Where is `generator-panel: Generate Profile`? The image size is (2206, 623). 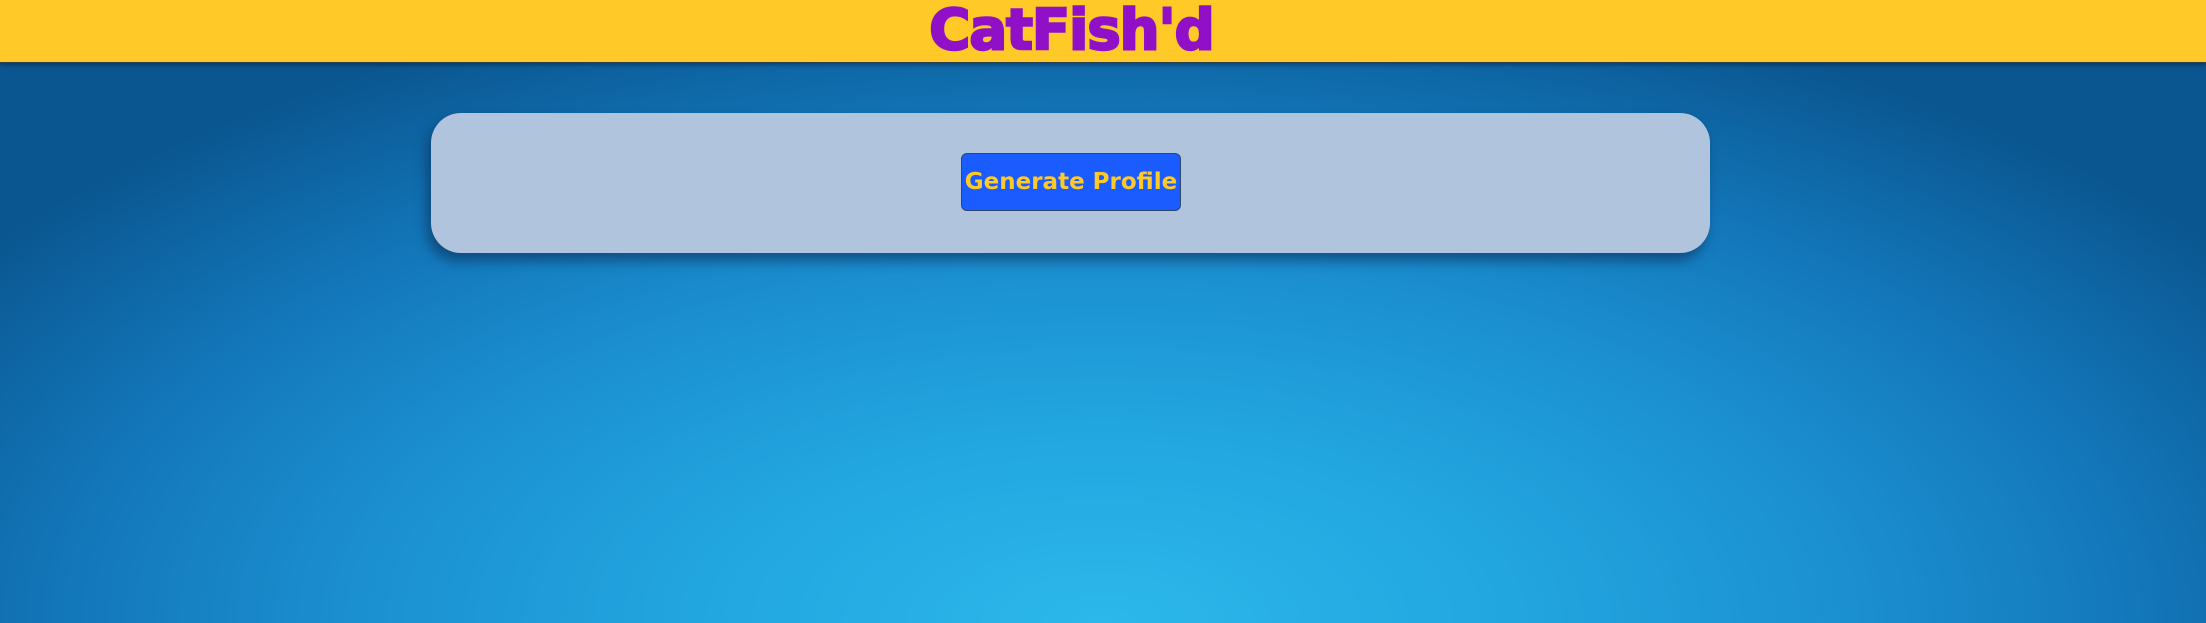 generator-panel: Generate Profile is located at coordinates (1070, 183).